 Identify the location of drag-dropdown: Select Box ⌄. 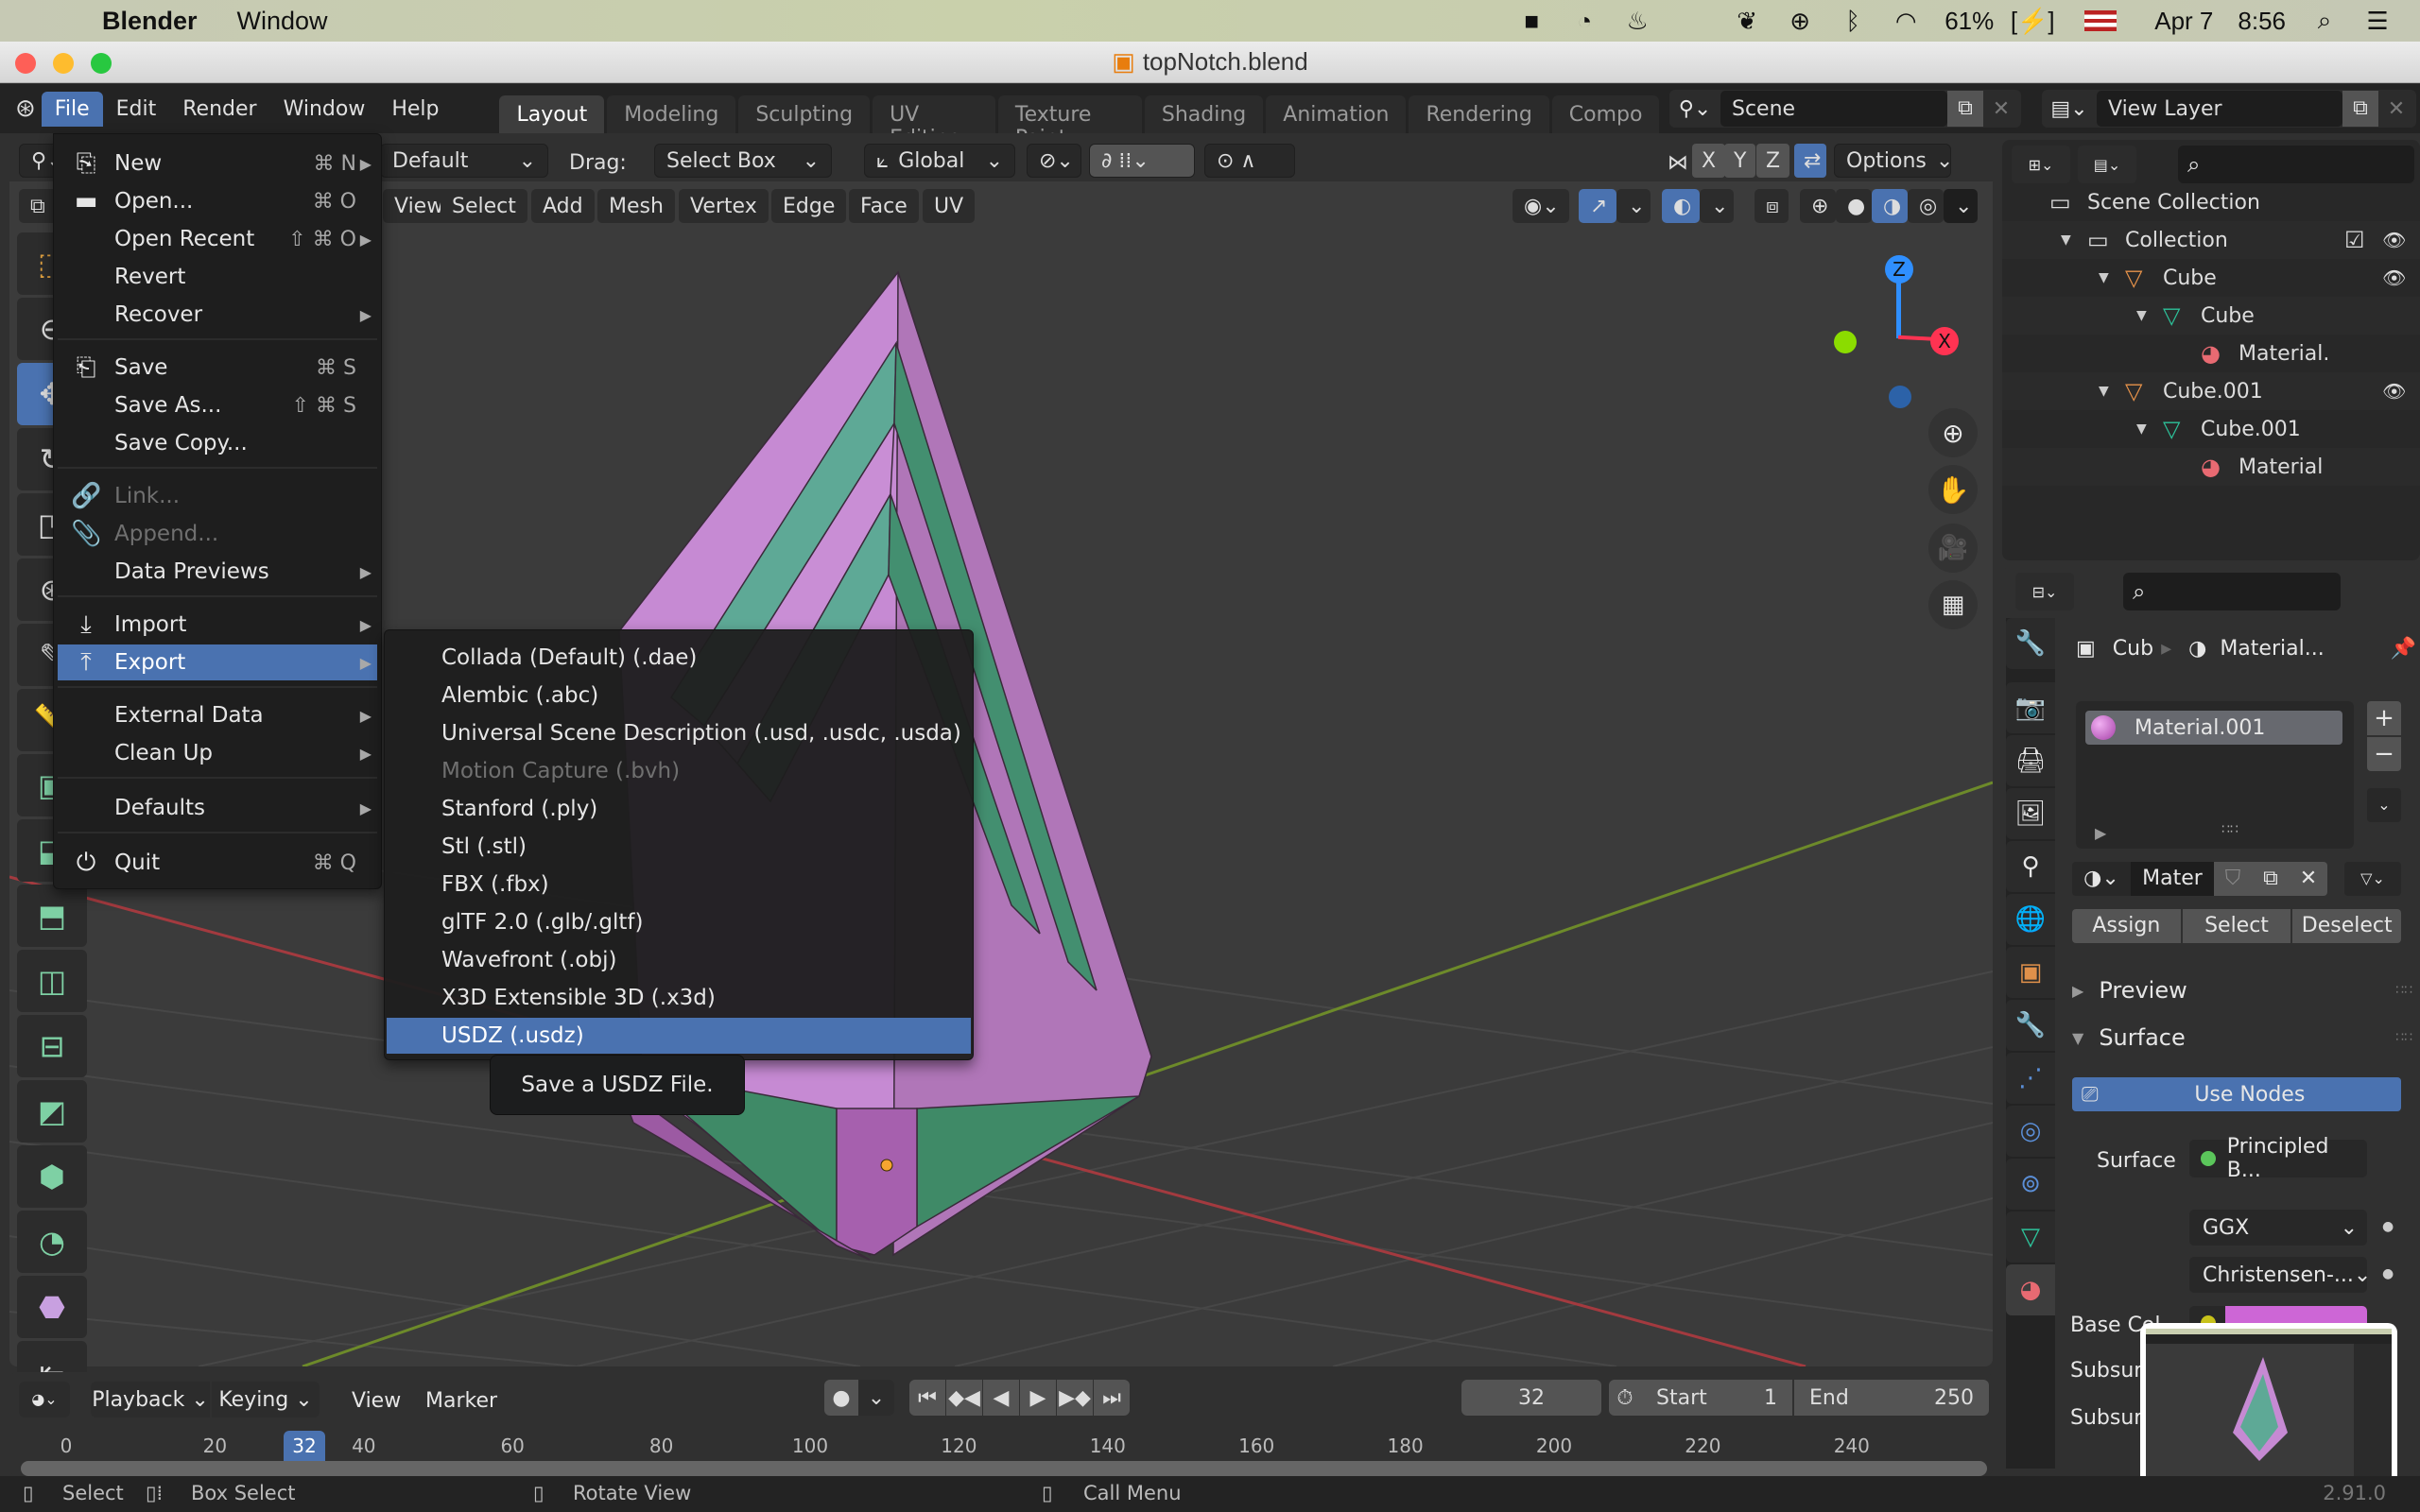
(743, 161).